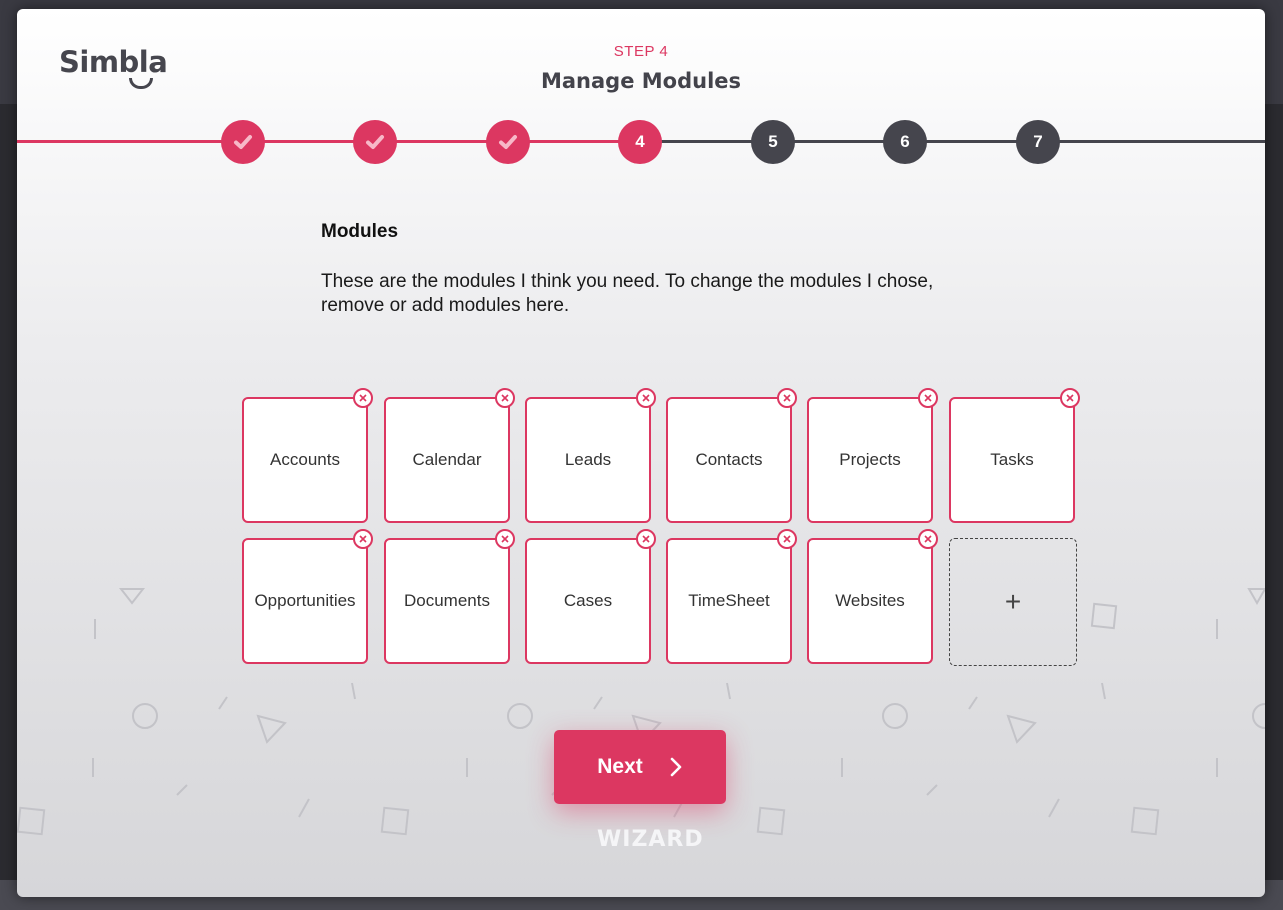  I want to click on module-tile: Cases, so click(590, 596).